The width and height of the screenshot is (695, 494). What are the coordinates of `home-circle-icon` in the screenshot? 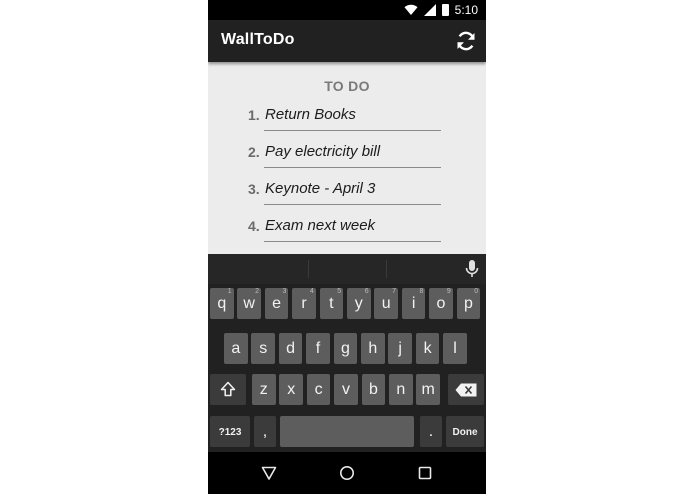 It's located at (347, 473).